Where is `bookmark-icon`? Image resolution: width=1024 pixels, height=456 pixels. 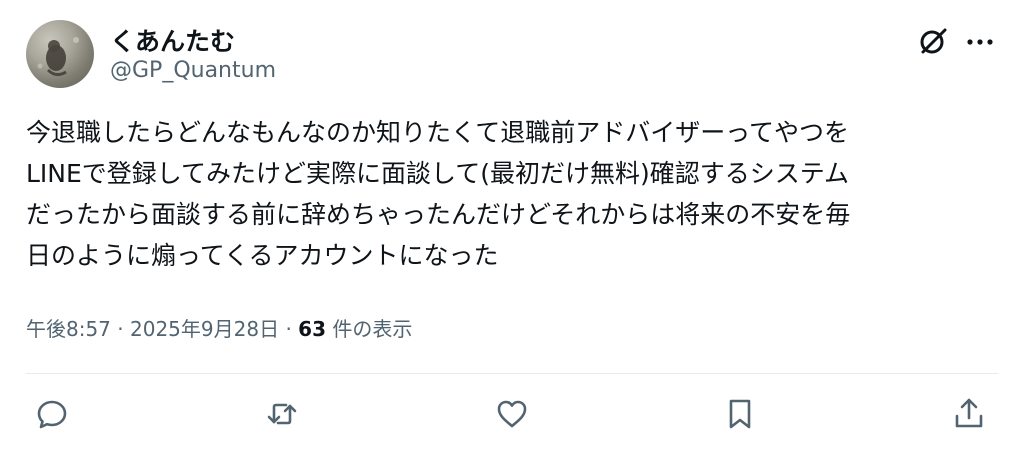
bookmark-icon is located at coordinates (740, 414).